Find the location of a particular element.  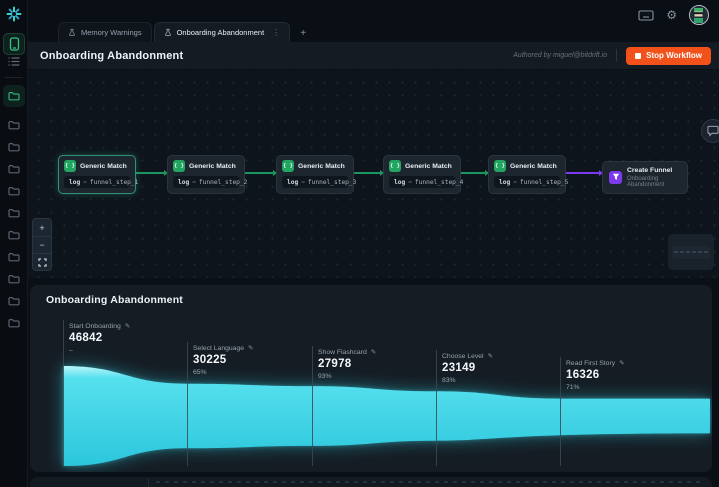

stop-workflow-button: Stop Workflow is located at coordinates (668, 55).